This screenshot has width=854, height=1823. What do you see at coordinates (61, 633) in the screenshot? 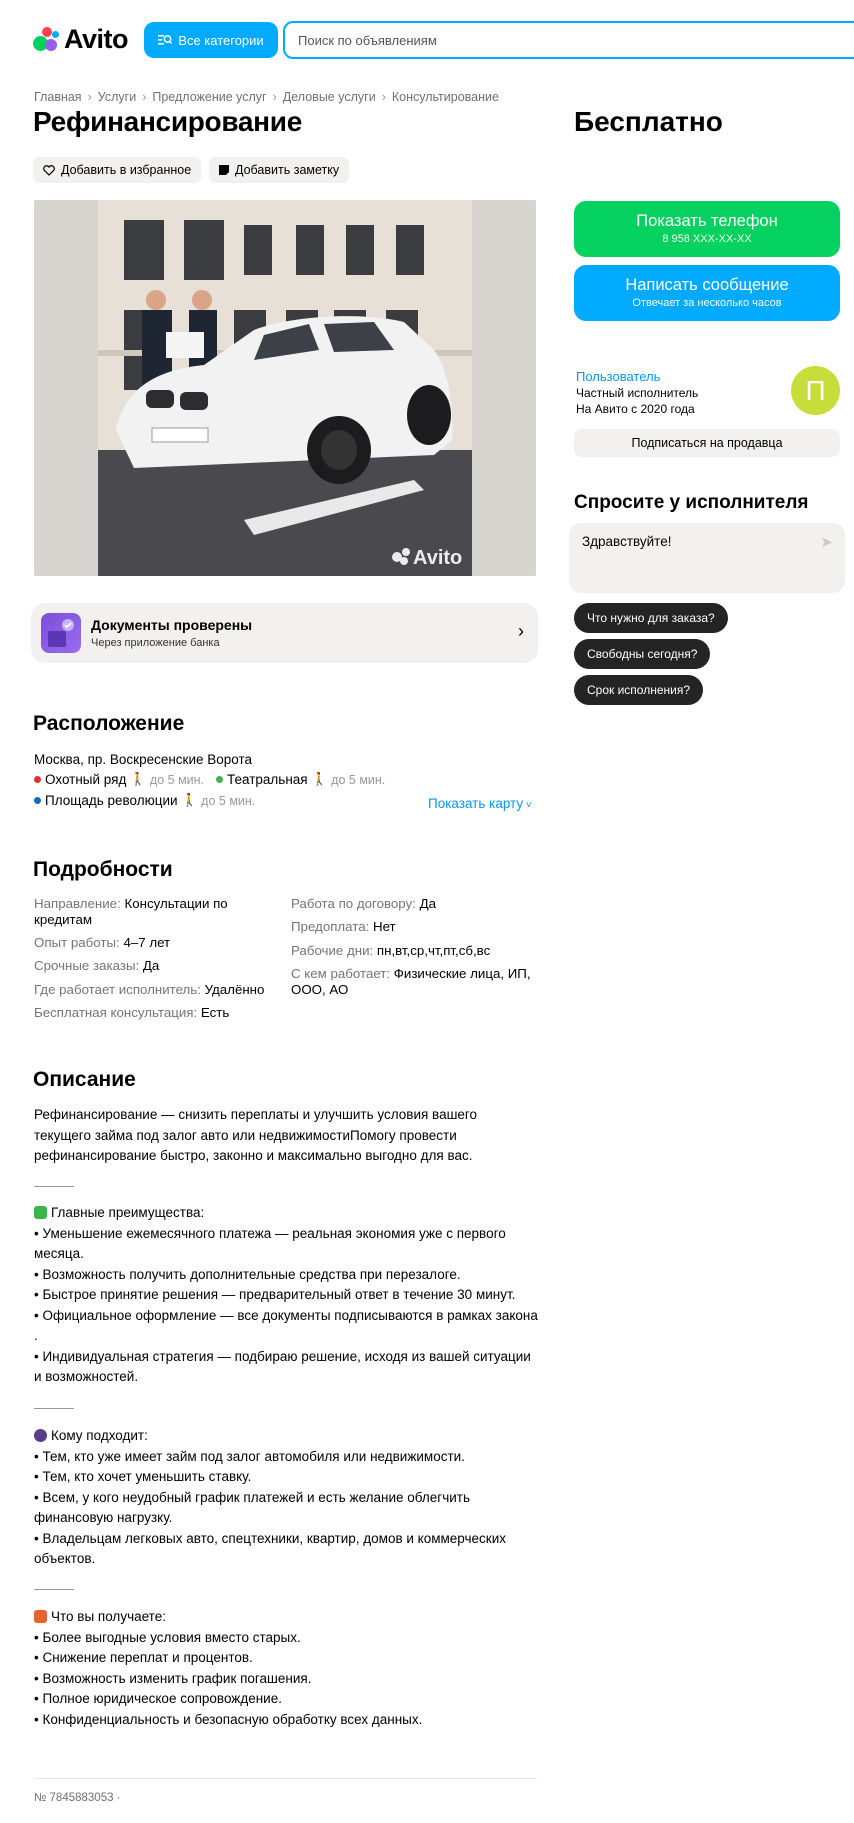
I see `documents-check-icon` at bounding box center [61, 633].